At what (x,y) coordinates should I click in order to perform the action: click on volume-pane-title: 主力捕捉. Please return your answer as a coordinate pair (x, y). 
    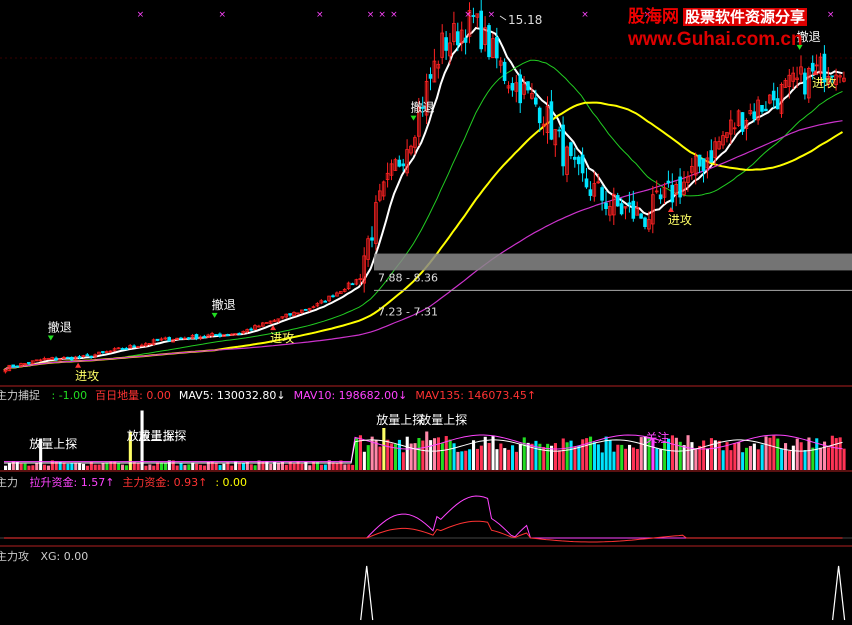
    Looking at the image, I should click on (20, 395).